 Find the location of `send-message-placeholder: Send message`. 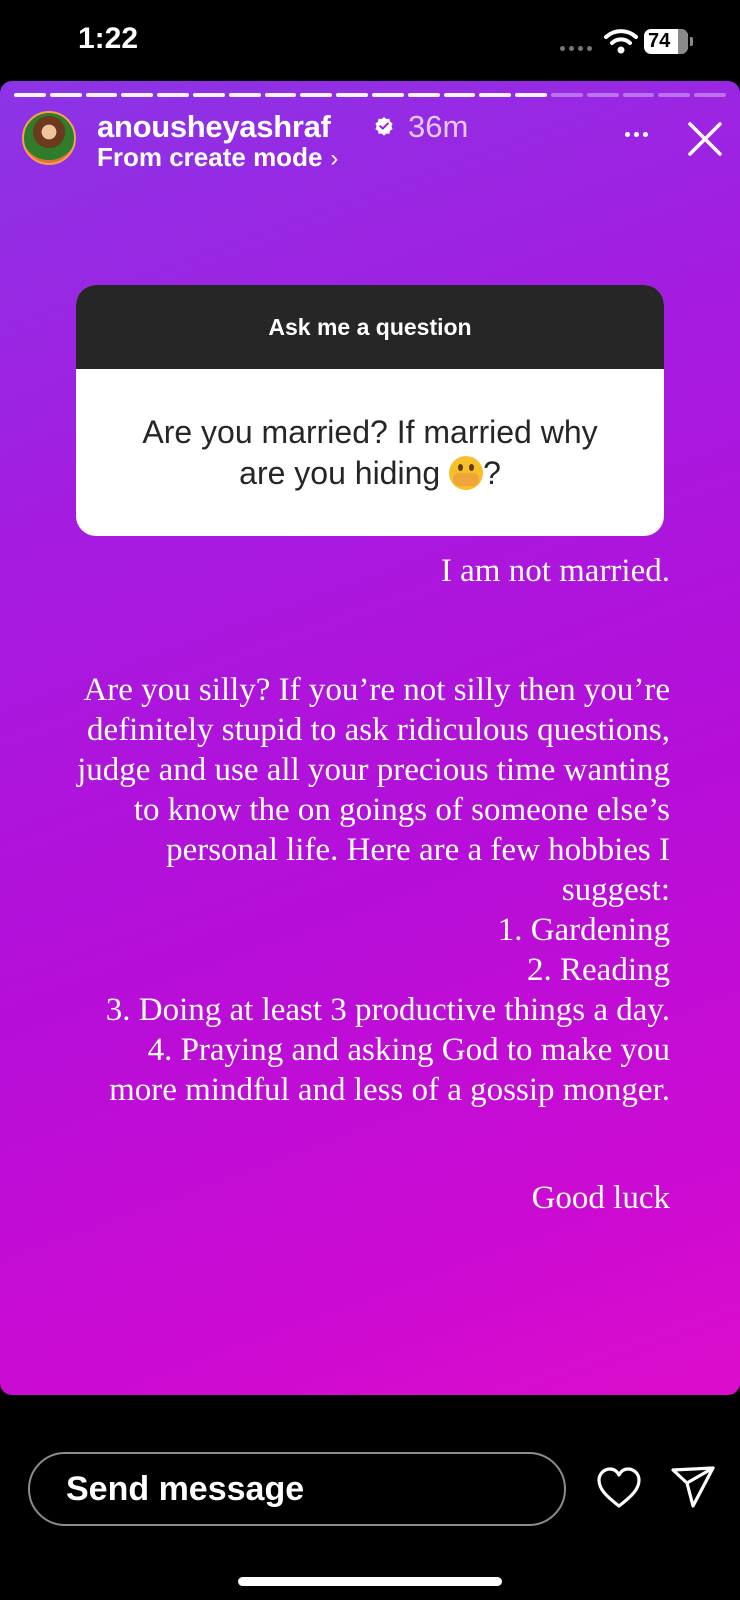

send-message-placeholder: Send message is located at coordinates (185, 1488).